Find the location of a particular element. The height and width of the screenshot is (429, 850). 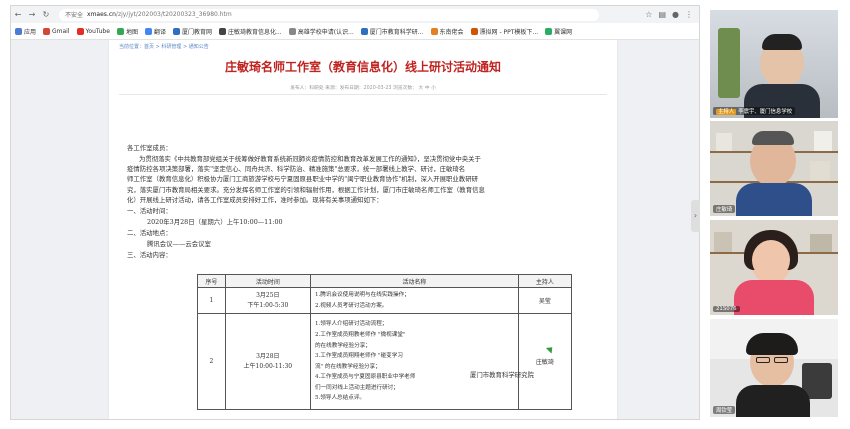

expand-panel-icon: › is located at coordinates (695, 216).